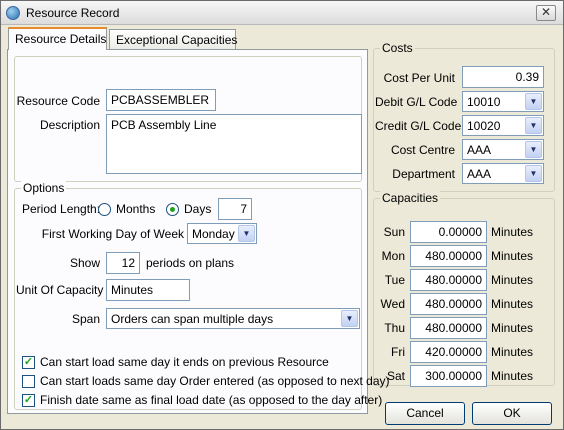 This screenshot has height=430, width=564. Describe the element at coordinates (448, 232) in the screenshot. I see `capacity-value-input: 0.00000` at that location.